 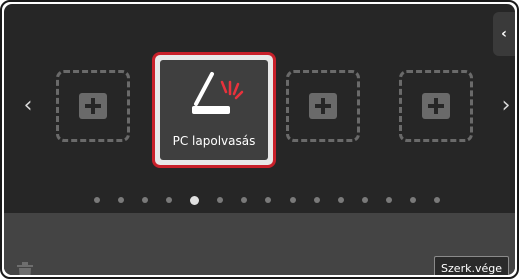 I want to click on chevron-right-icon: ›, so click(x=506, y=105).